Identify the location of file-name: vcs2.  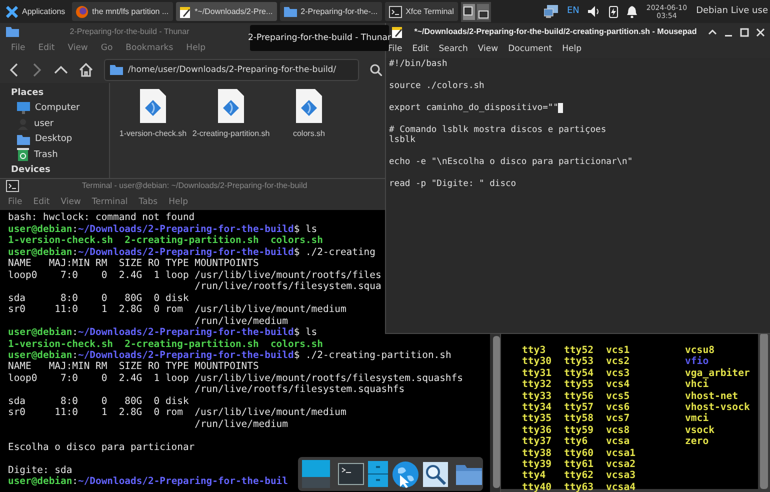
(618, 362).